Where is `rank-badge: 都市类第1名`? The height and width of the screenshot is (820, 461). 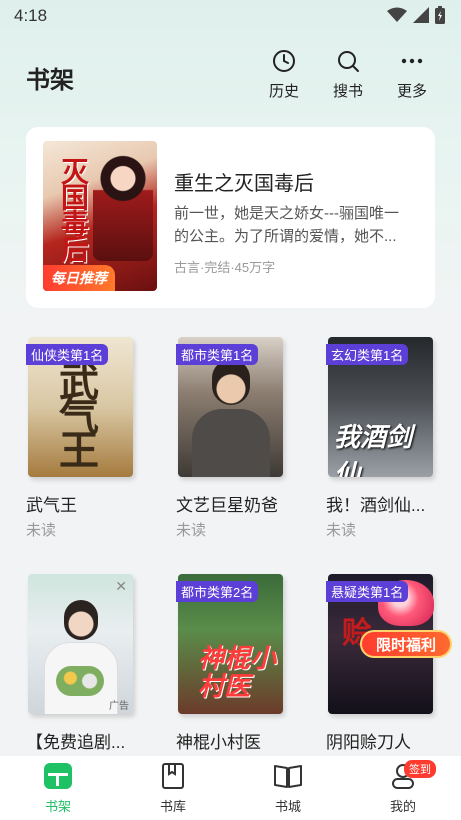 rank-badge: 都市类第1名 is located at coordinates (217, 354).